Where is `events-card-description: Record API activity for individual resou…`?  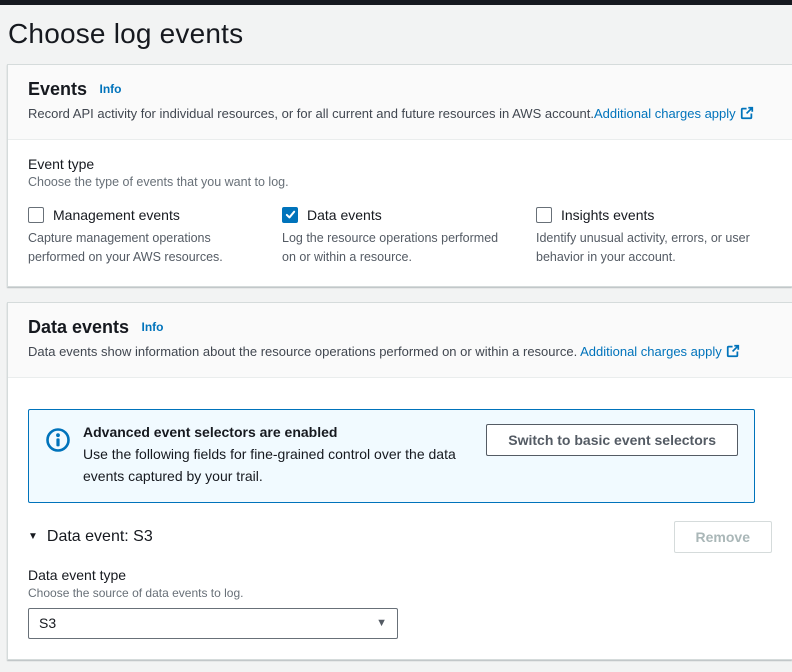 events-card-description: Record API activity for individual resou… is located at coordinates (400, 115).